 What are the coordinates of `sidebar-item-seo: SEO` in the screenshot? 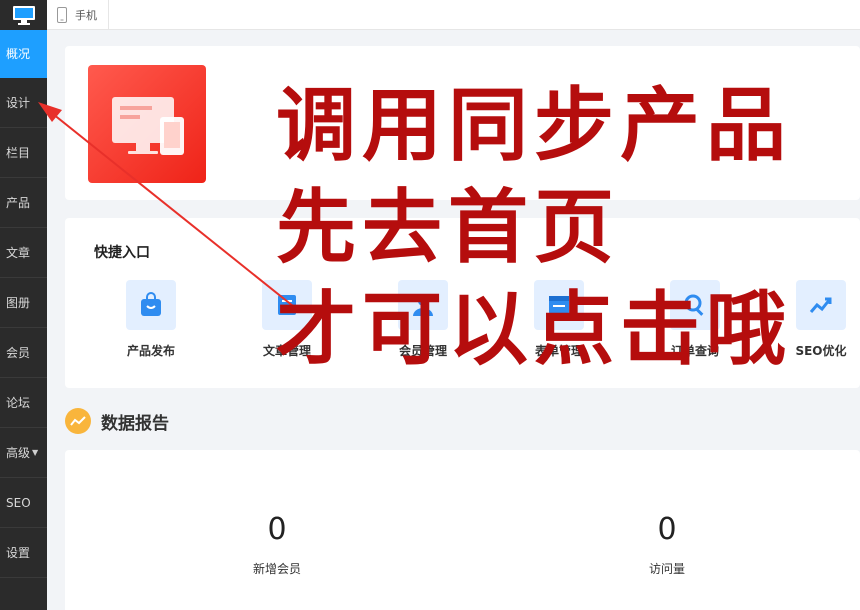 It's located at (23, 503).